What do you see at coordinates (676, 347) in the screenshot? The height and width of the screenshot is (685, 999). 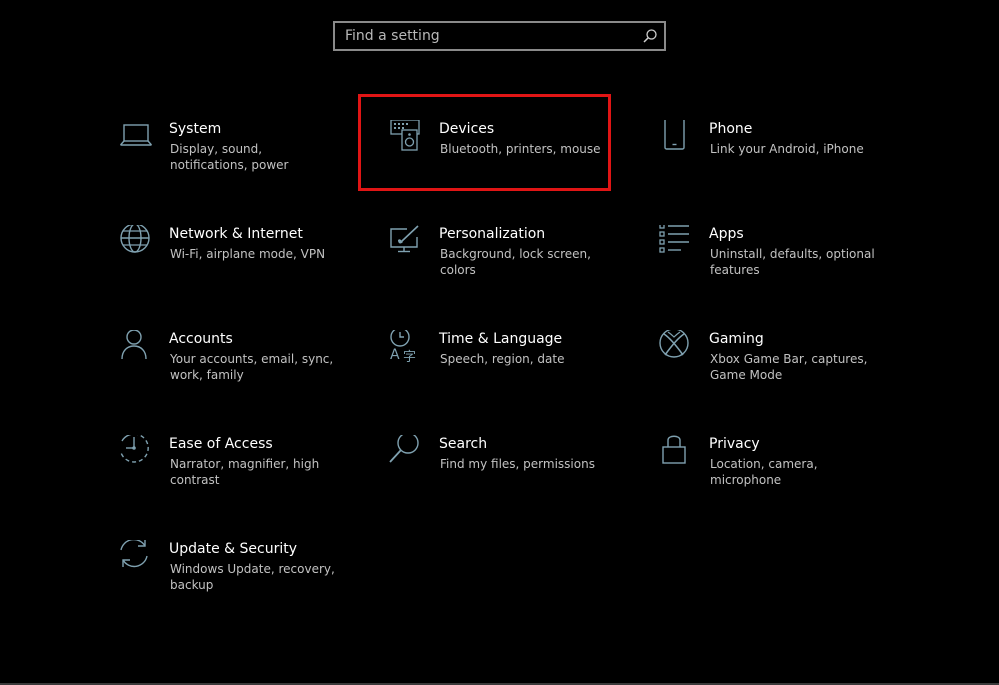 I see `xbox-icon` at bounding box center [676, 347].